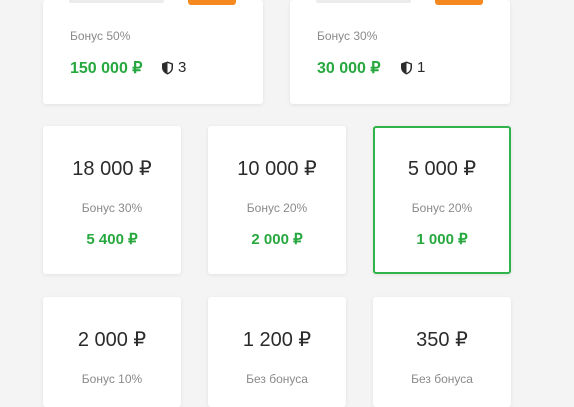 The height and width of the screenshot is (407, 574). What do you see at coordinates (277, 169) in the screenshot?
I see `package-price: 10 000 ₽` at bounding box center [277, 169].